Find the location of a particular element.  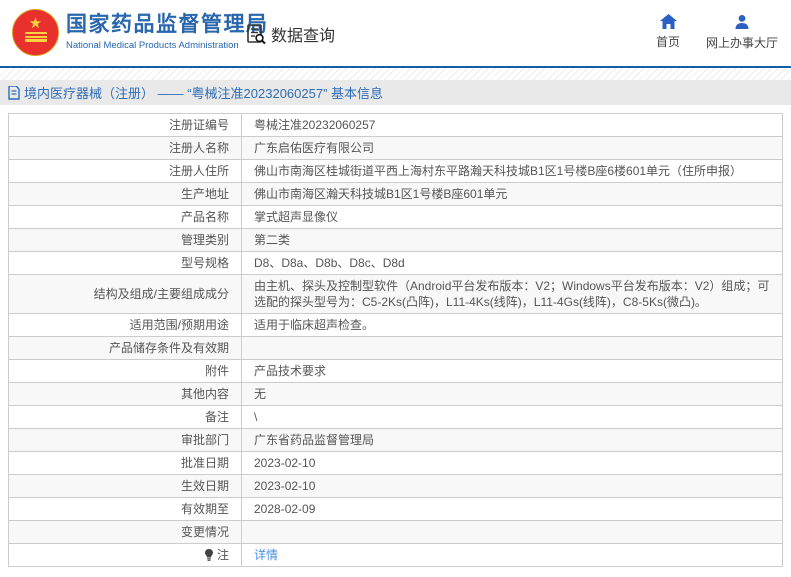

site-title-english: National Medical Products Administration is located at coordinates (152, 45).